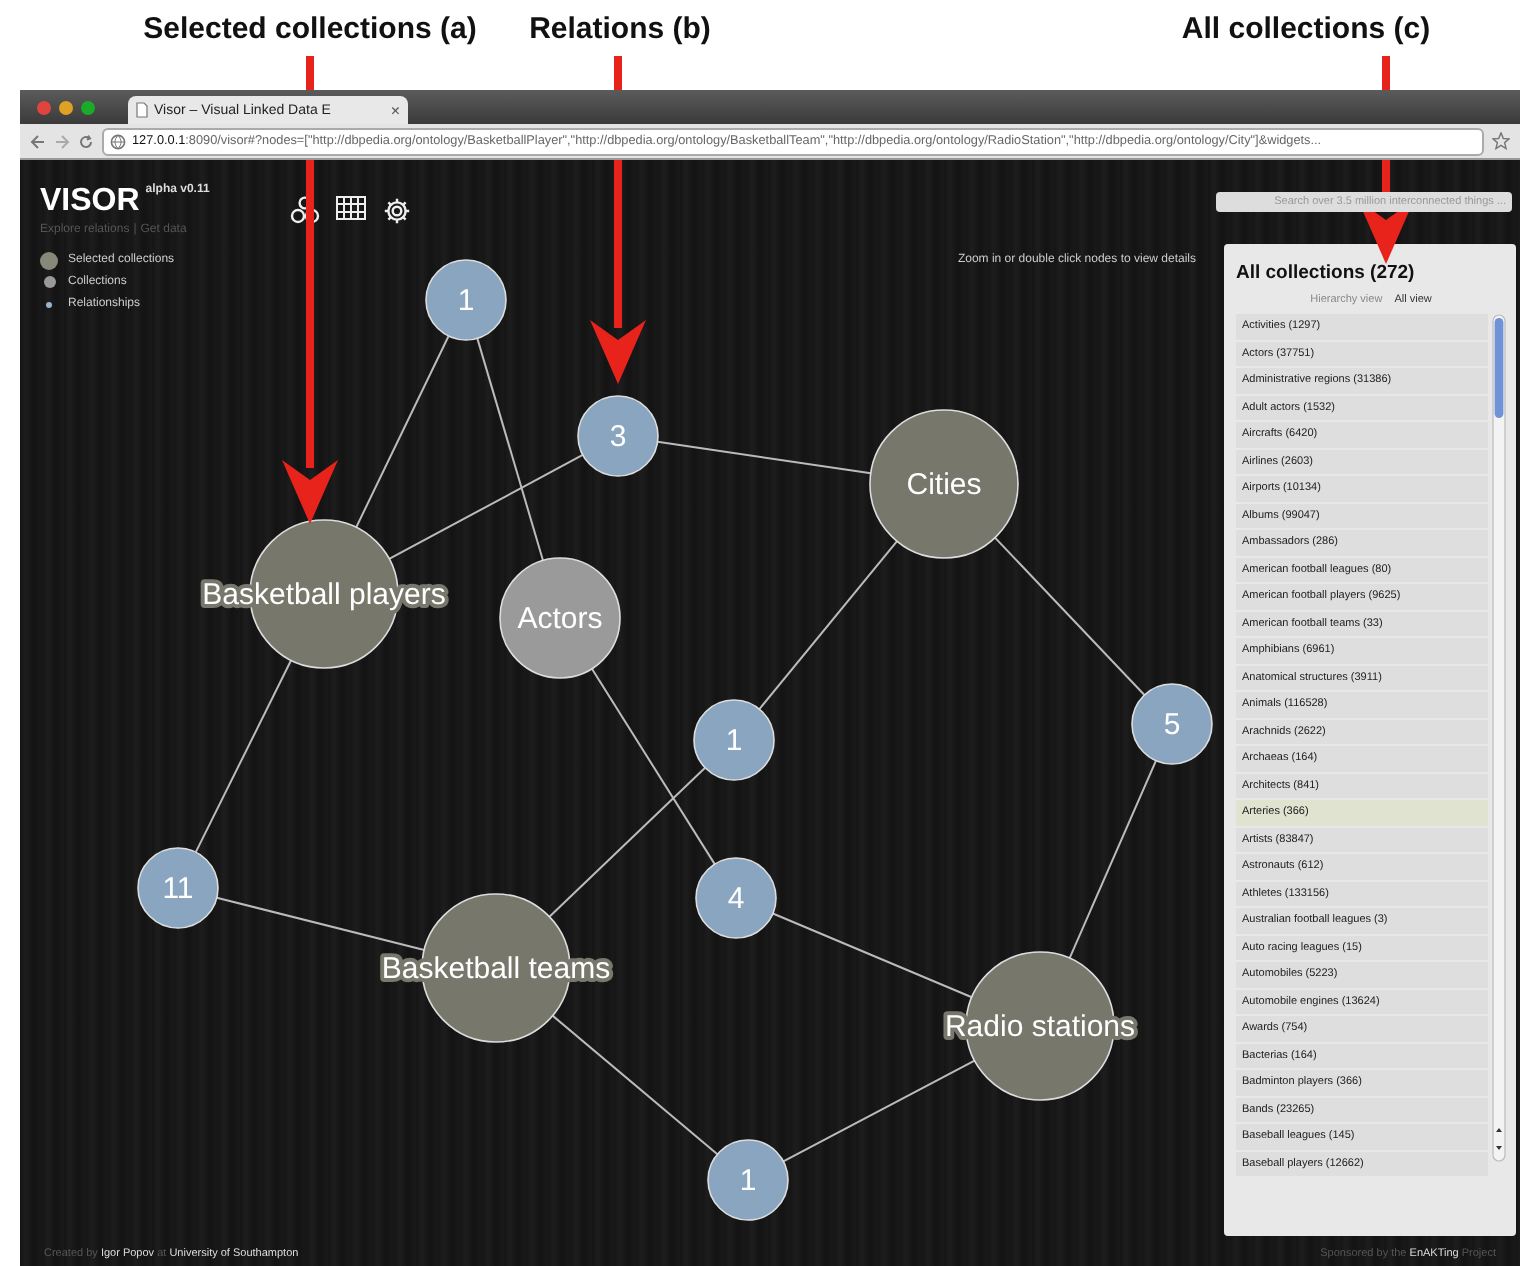  I want to click on node-label: 3, so click(618, 437).